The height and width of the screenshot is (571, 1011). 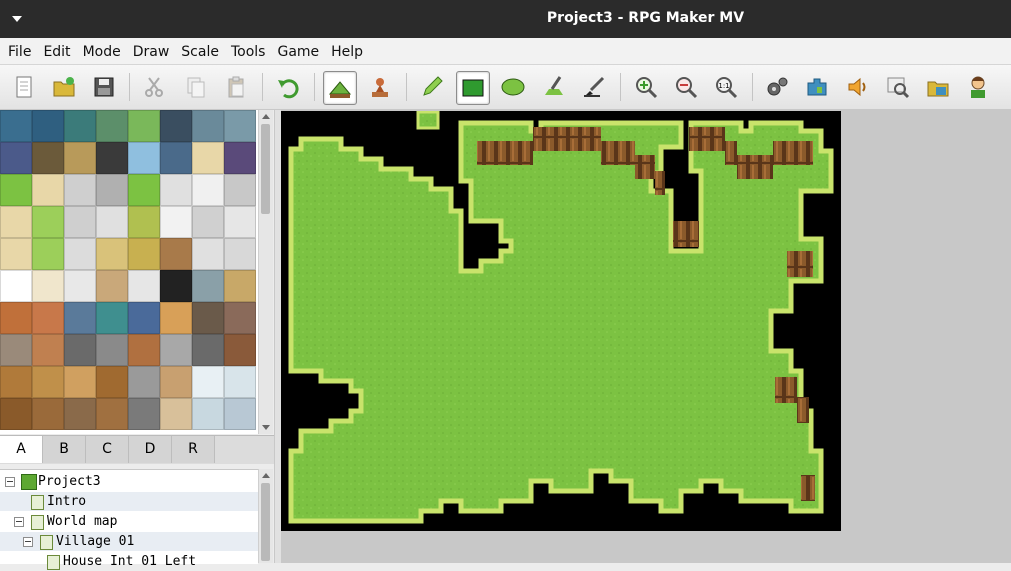 I want to click on sound-test-button, so click(x=858, y=87).